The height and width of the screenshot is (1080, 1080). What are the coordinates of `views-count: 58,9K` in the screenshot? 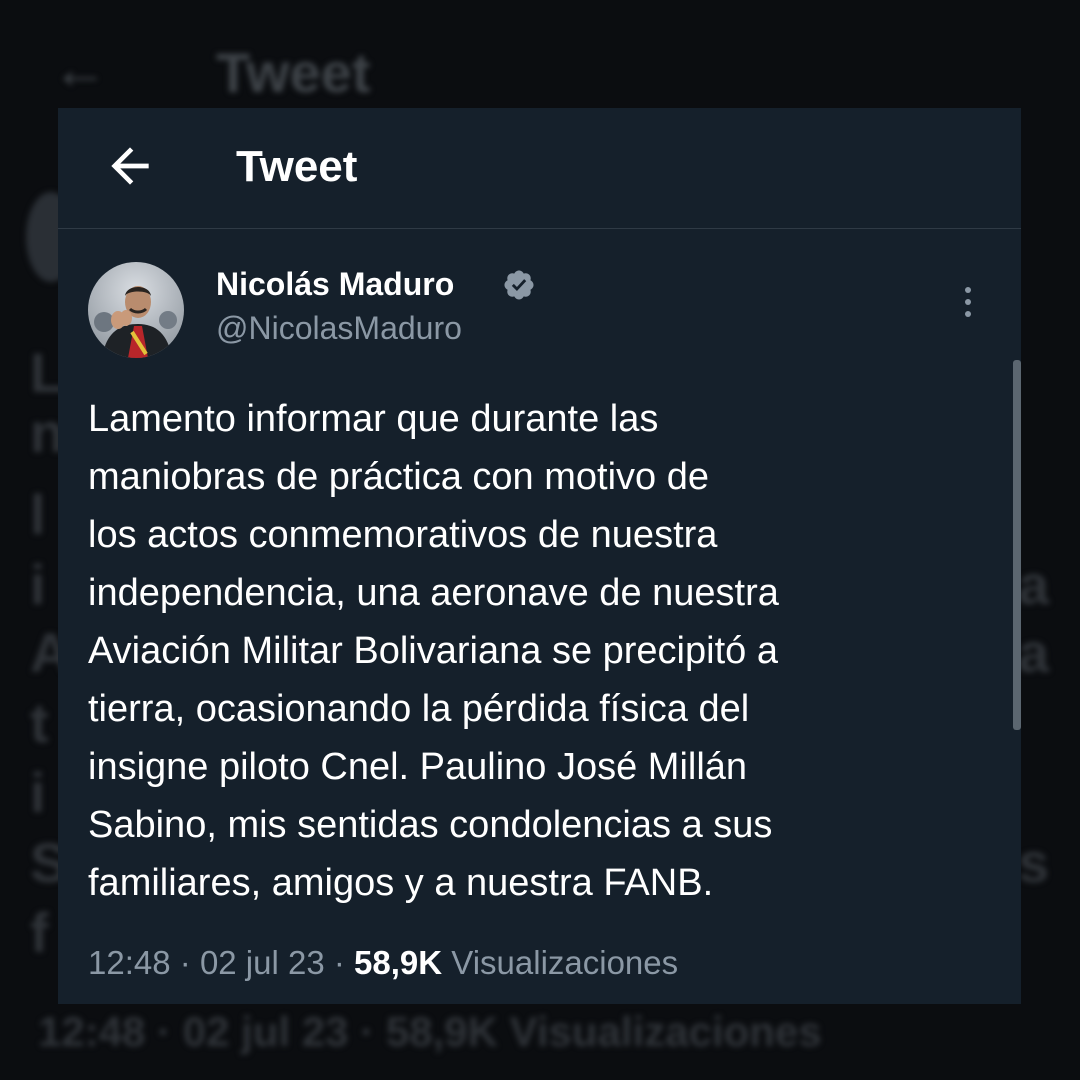 It's located at (398, 962).